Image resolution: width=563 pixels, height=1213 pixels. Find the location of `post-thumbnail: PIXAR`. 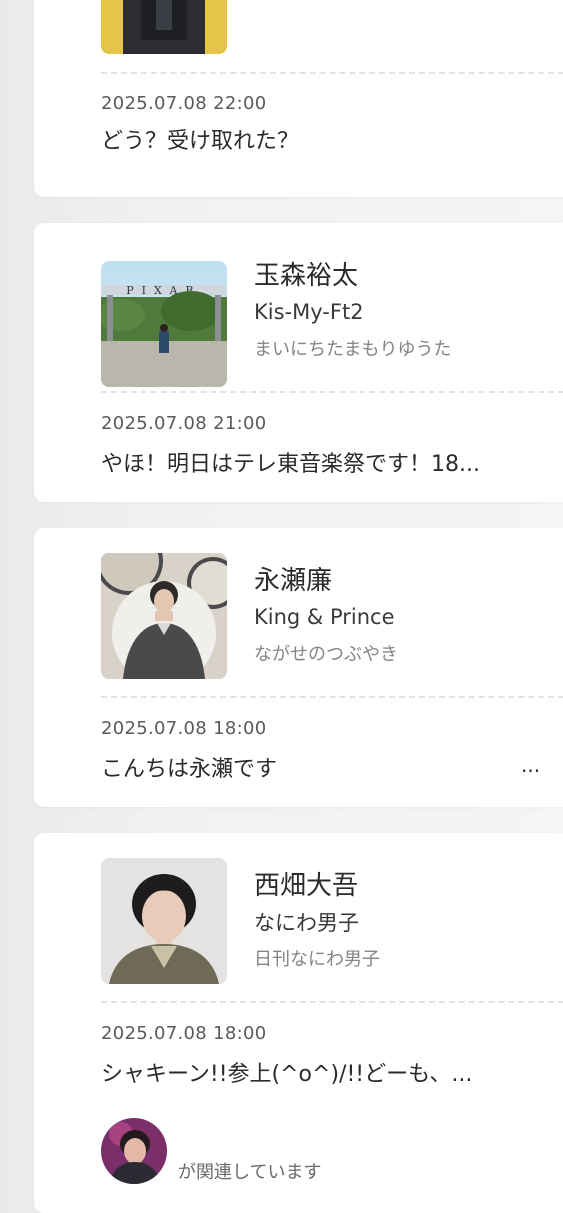

post-thumbnail: PIXAR is located at coordinates (164, 324).